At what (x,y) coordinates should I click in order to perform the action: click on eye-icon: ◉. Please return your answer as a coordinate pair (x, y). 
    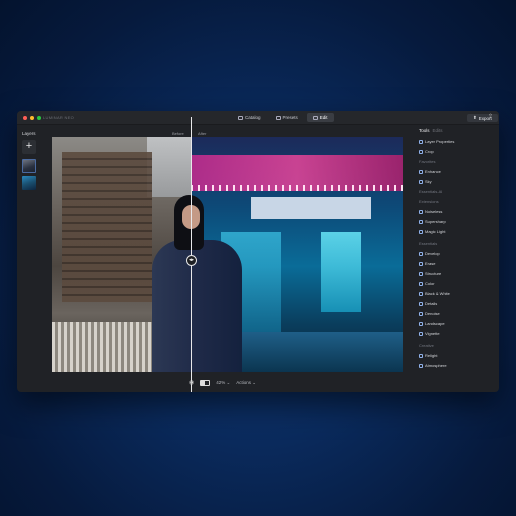
    Looking at the image, I should click on (191, 382).